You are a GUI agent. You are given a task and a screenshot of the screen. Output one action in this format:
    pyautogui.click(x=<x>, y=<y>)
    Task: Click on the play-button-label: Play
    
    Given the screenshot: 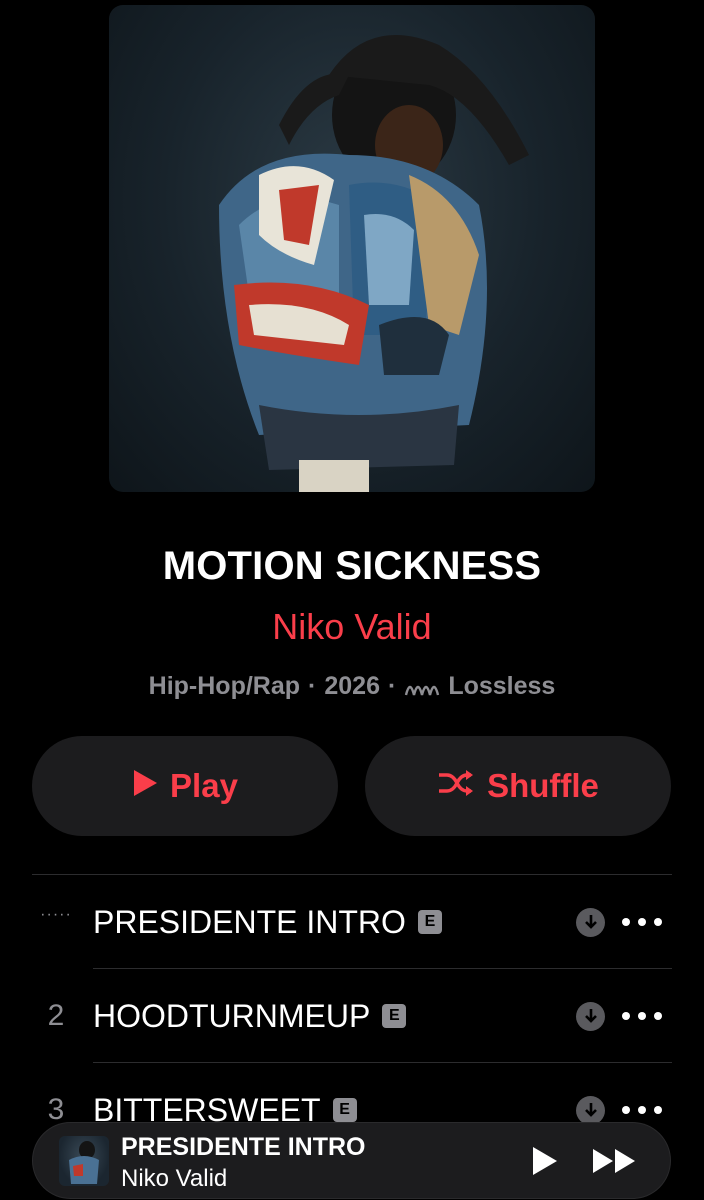 What is the action you would take?
    pyautogui.click(x=204, y=785)
    